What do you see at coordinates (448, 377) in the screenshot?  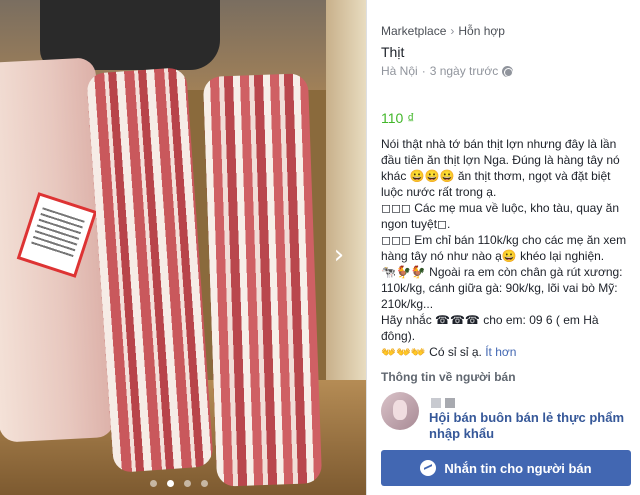 I see `seller-info-heading: Thông tin về người bán` at bounding box center [448, 377].